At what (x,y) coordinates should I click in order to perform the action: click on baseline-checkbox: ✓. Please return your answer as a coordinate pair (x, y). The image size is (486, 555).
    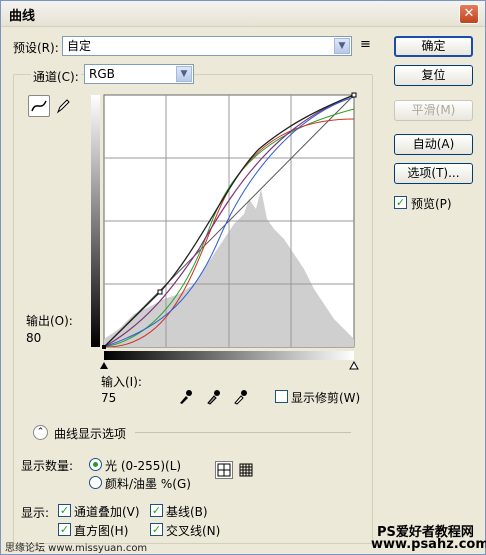
    Looking at the image, I should click on (156, 510).